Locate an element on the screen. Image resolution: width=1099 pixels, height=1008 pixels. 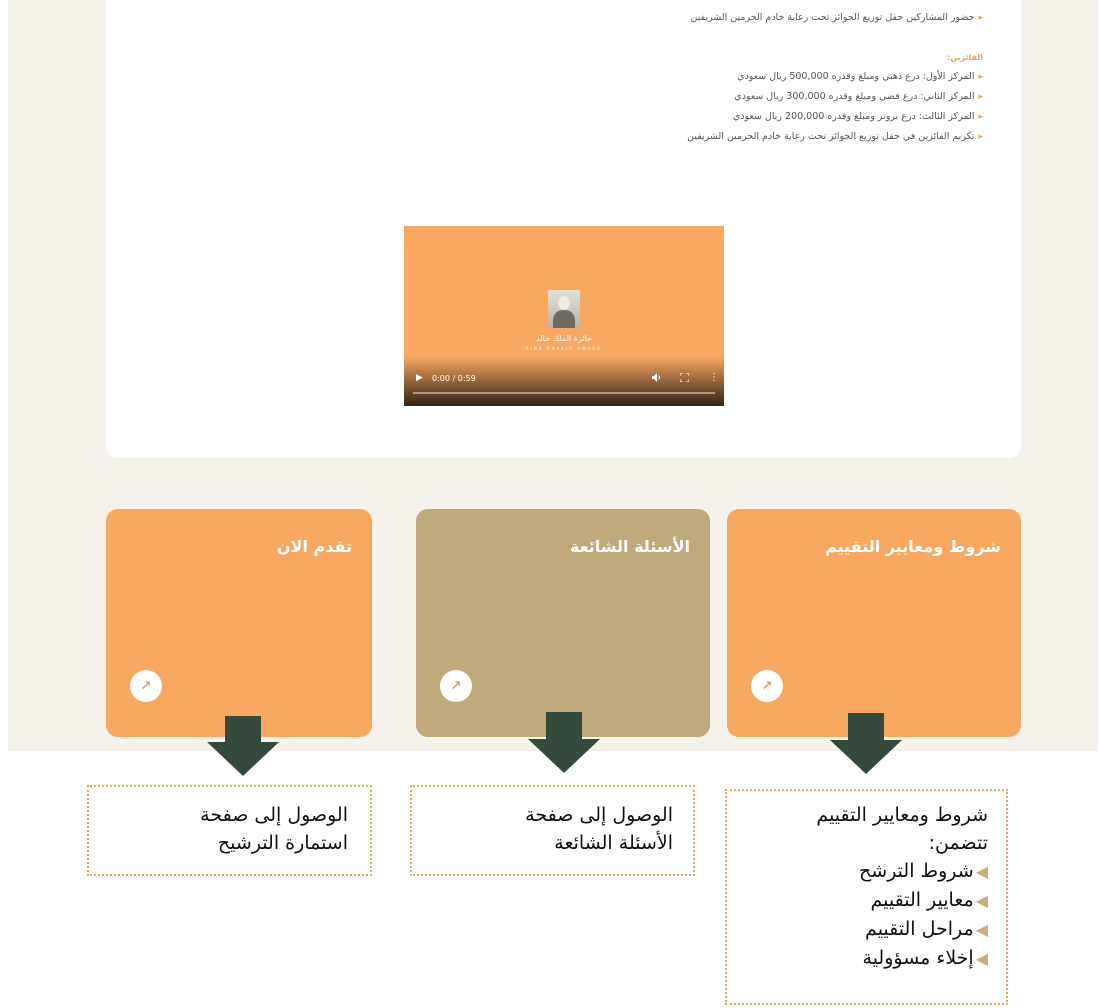
card-title: تقدم الان is located at coordinates (314, 546).